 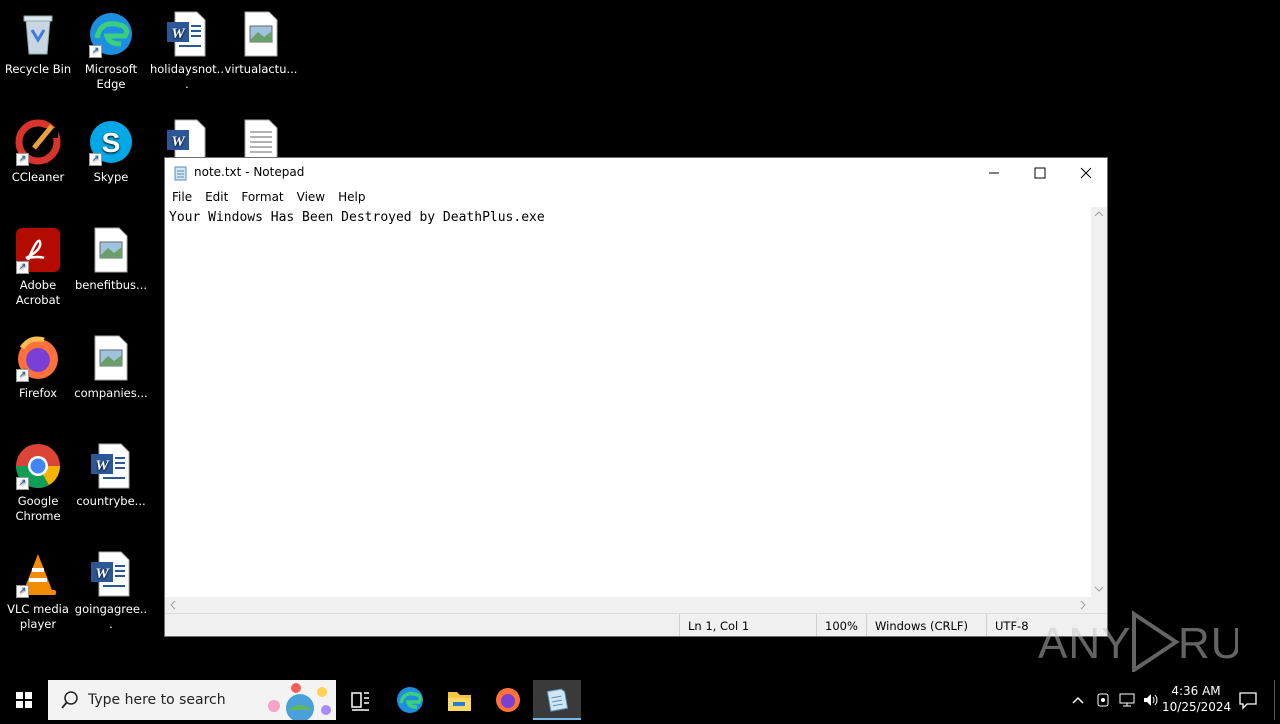 I want to click on desktop-icon-google-chrome: ↗ Google Chrome, so click(x=38, y=481).